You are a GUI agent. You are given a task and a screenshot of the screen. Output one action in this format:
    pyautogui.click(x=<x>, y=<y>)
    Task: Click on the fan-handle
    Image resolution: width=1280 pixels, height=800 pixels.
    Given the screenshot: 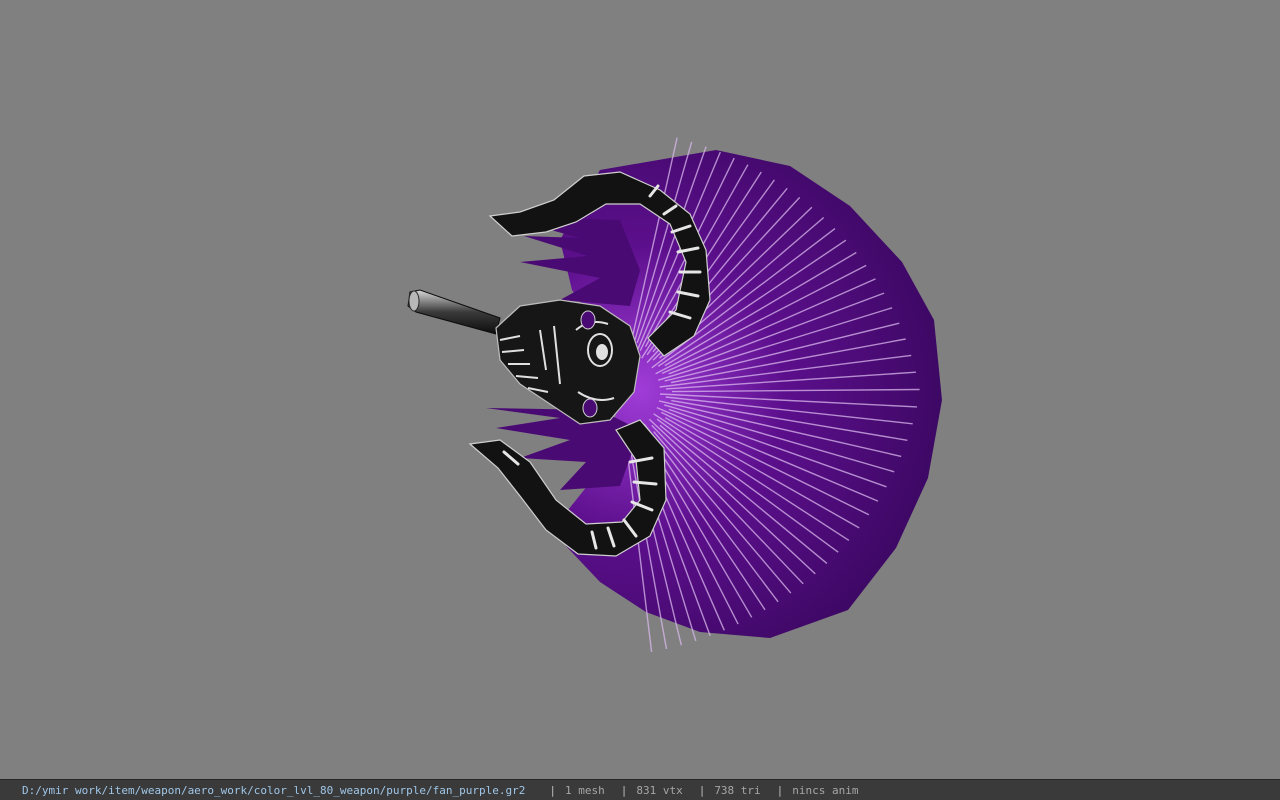 What is the action you would take?
    pyautogui.click(x=454, y=312)
    